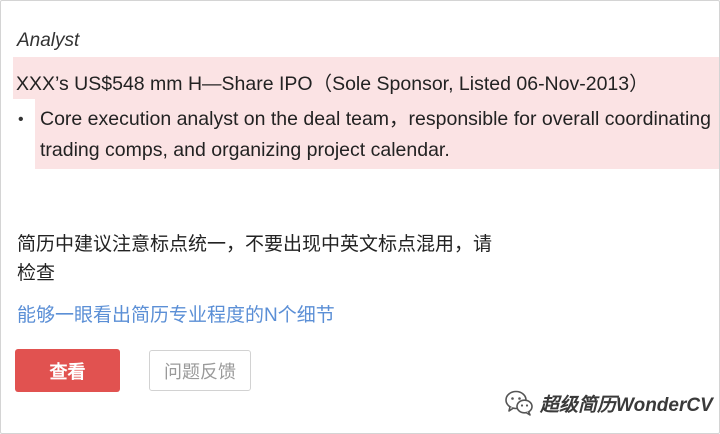 The width and height of the screenshot is (720, 434). I want to click on suggestion-note: 简历中建议注意标点统一，不要出现中英文标点混用，请 检查, so click(297, 259).